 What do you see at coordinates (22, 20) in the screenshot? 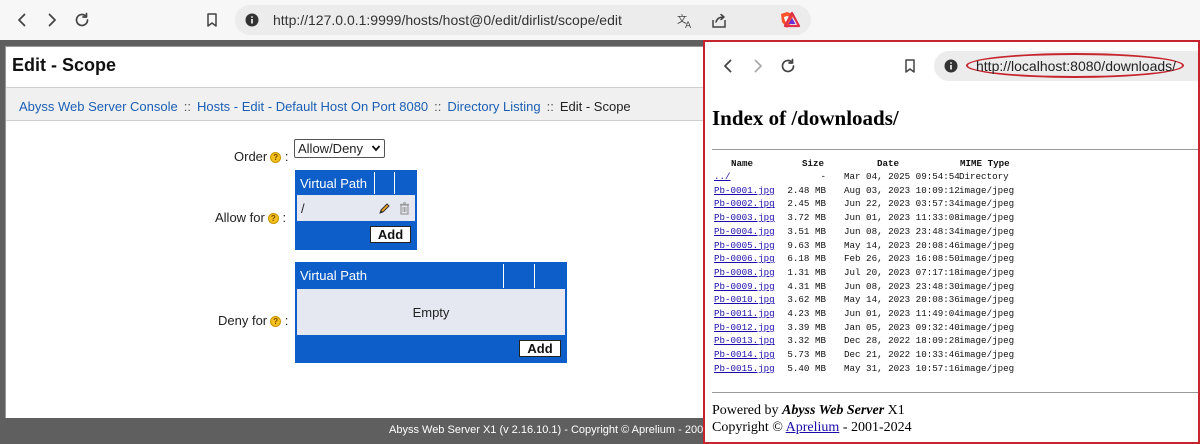
I see `back-button` at bounding box center [22, 20].